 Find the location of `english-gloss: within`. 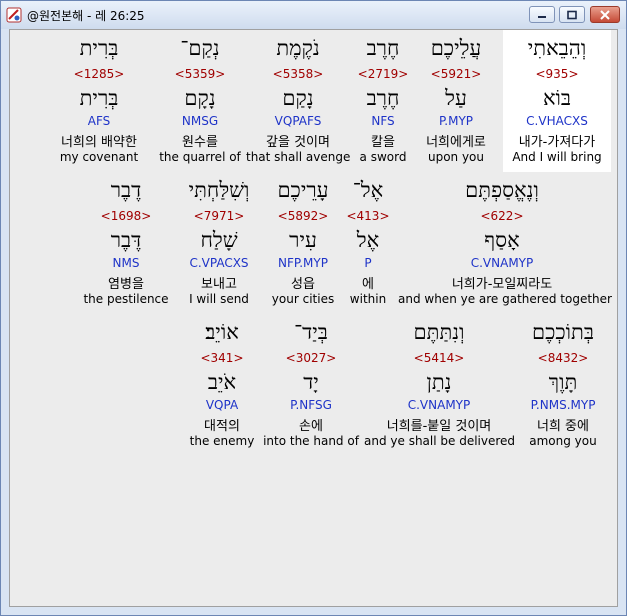

english-gloss: within is located at coordinates (368, 299).